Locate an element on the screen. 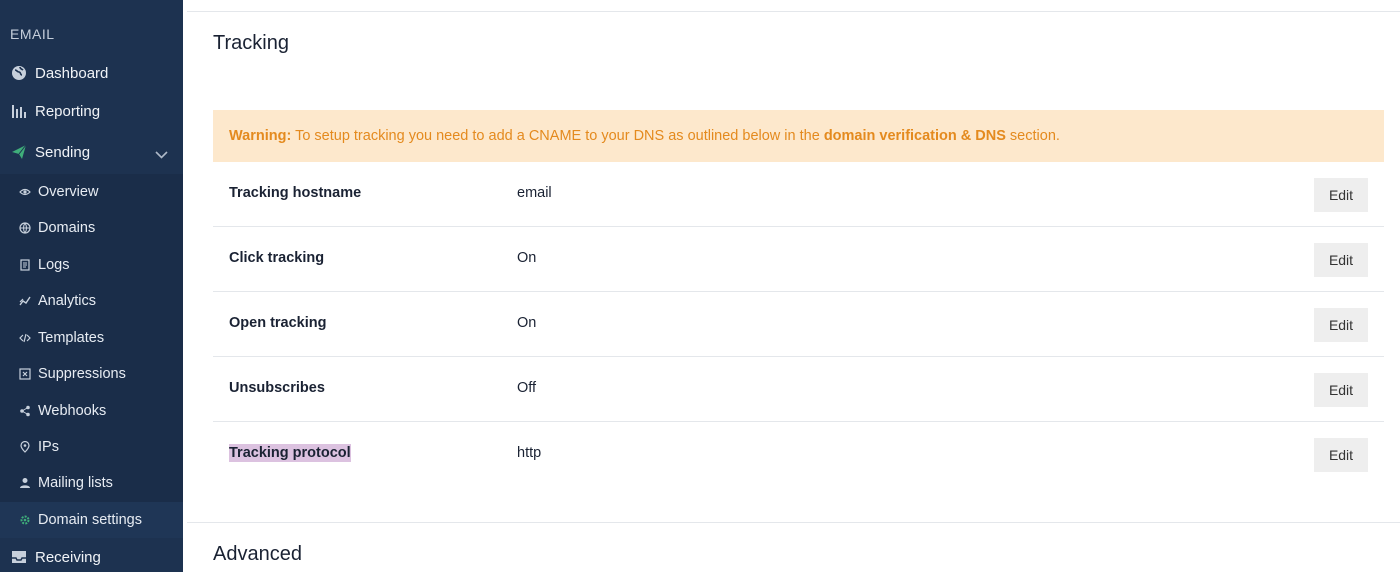 Image resolution: width=1400 pixels, height=572 pixels. setting-row-tracking-hostname: Tracking hostname email Edit is located at coordinates (798, 194).